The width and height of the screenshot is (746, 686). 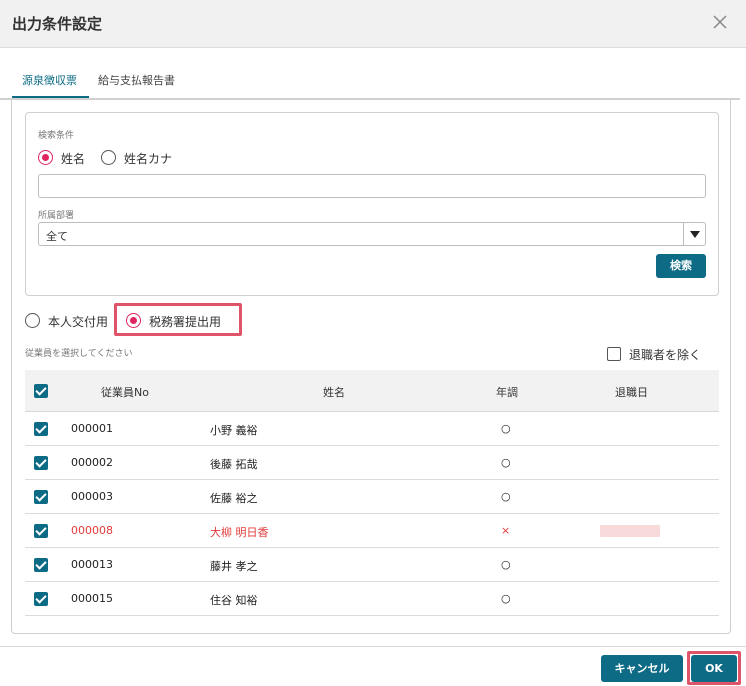 I want to click on active-tab-indicator, so click(x=50, y=97).